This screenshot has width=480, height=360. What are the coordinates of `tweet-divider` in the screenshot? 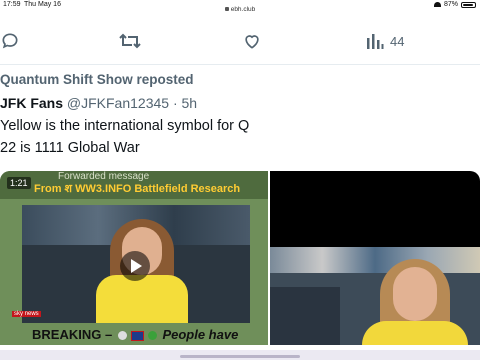 It's located at (240, 64).